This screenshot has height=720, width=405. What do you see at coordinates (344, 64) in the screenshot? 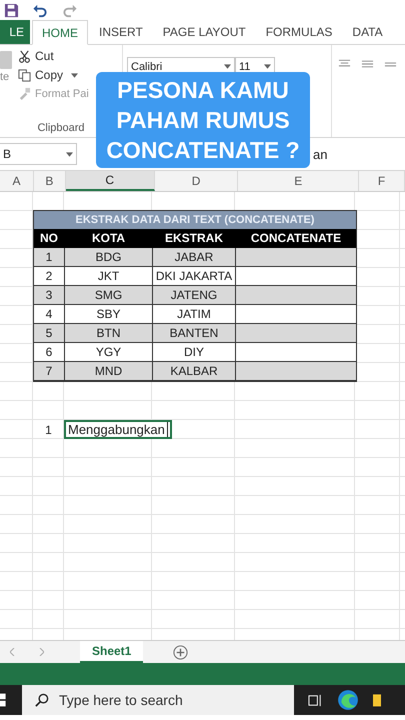
I see `align-top-icon` at bounding box center [344, 64].